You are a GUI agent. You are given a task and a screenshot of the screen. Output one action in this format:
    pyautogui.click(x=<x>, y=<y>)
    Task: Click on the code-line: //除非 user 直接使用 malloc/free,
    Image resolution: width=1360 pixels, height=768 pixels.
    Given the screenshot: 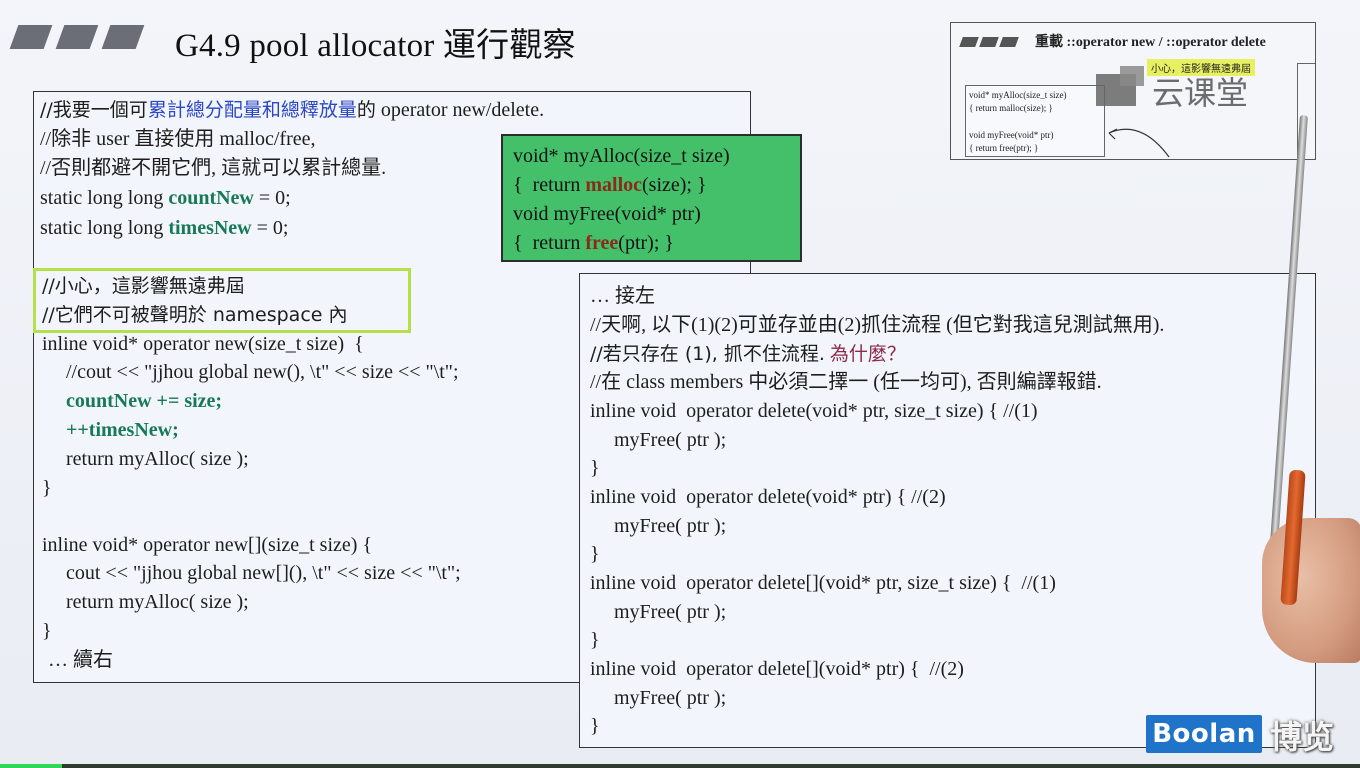 What is the action you would take?
    pyautogui.click(x=178, y=139)
    